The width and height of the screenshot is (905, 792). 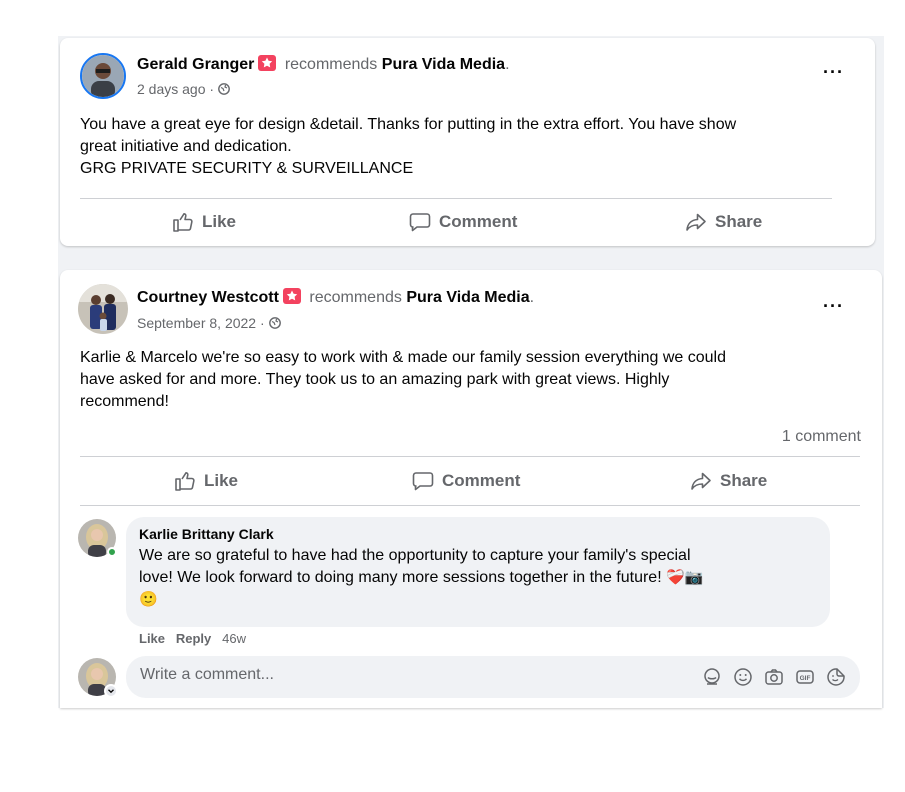 What do you see at coordinates (148, 599) in the screenshot?
I see `emoji-smile: 🙂` at bounding box center [148, 599].